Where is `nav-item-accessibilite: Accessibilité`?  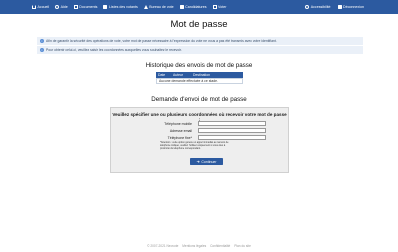 nav-item-accessibilite: Accessibilité is located at coordinates (318, 7).